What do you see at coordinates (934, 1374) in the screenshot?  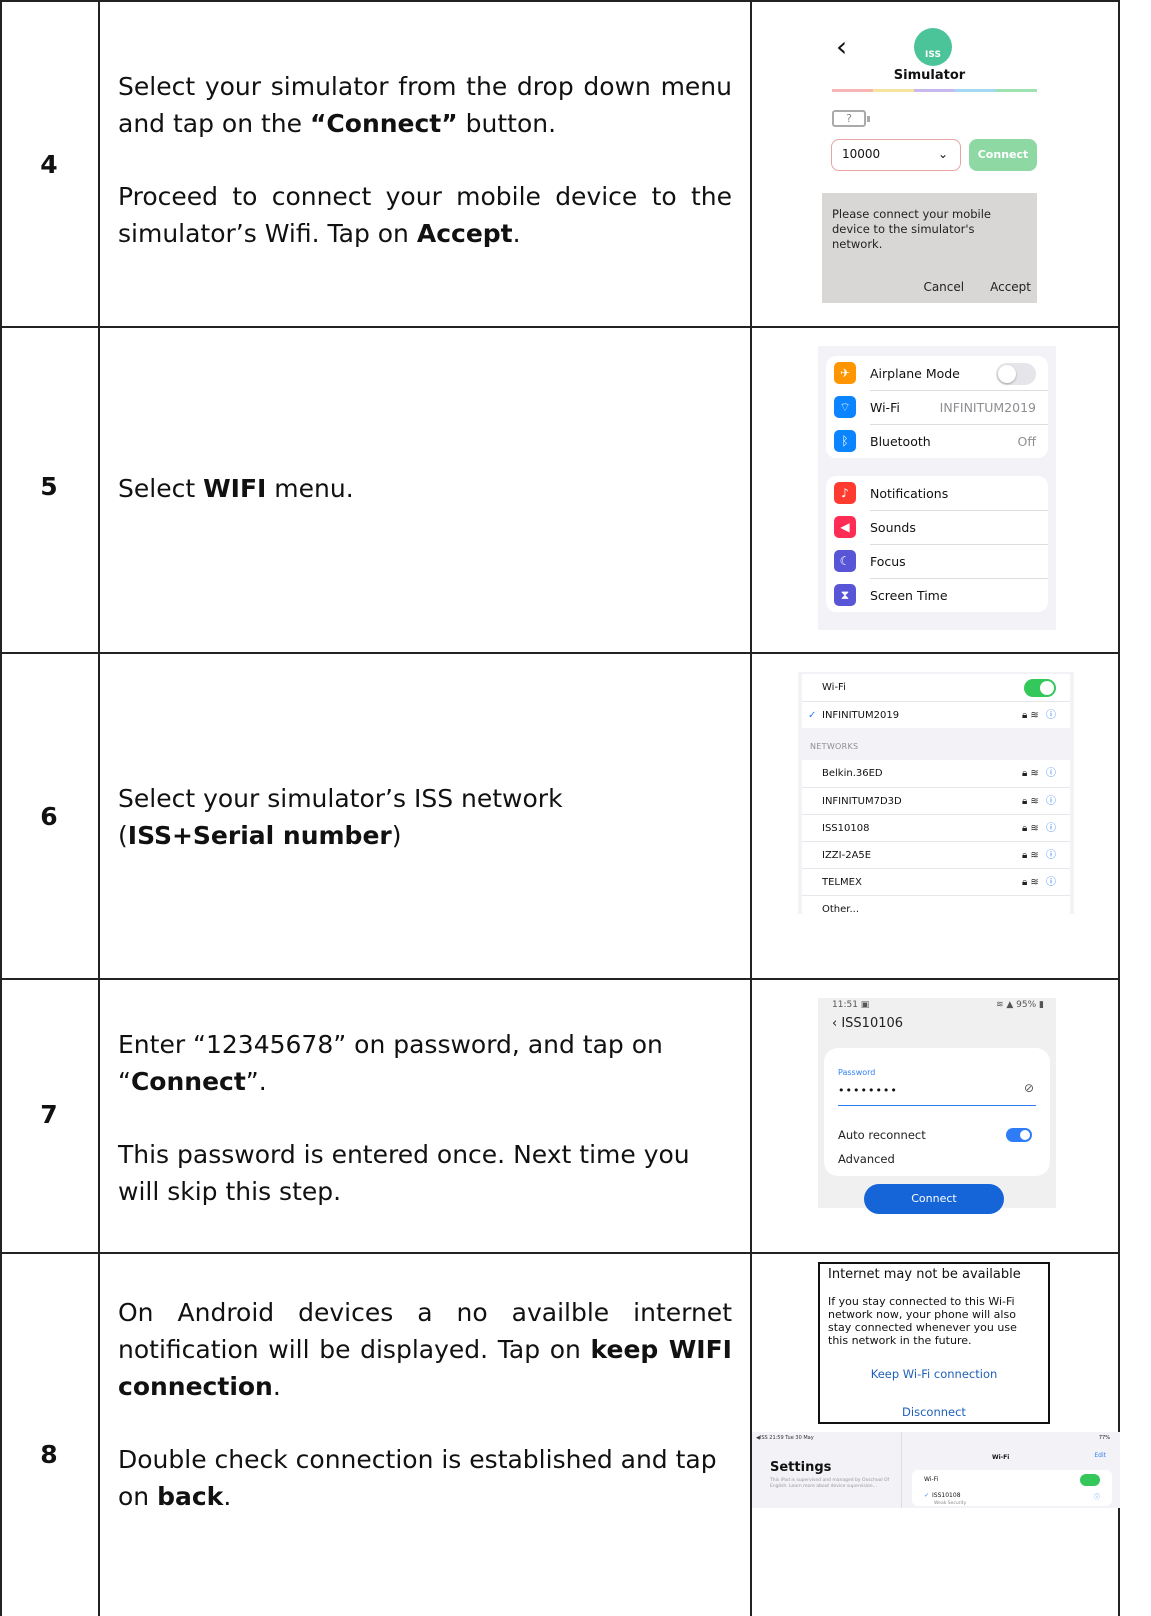 I see `keep-wifi-button: Keep Wi-Fi connection` at bounding box center [934, 1374].